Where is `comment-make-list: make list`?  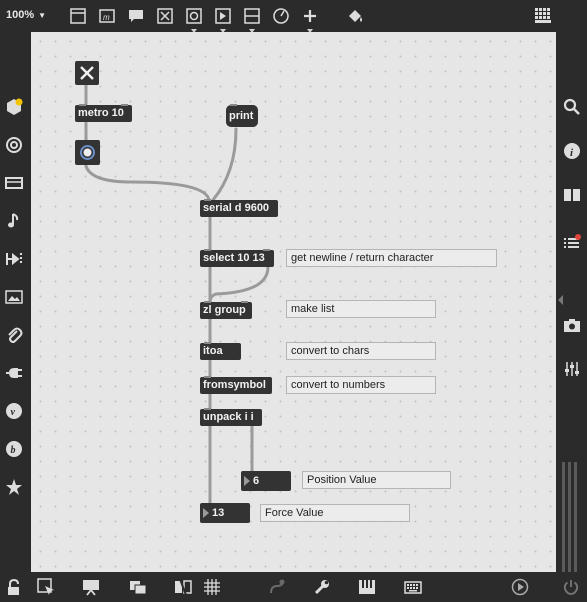 comment-make-list: make list is located at coordinates (361, 309).